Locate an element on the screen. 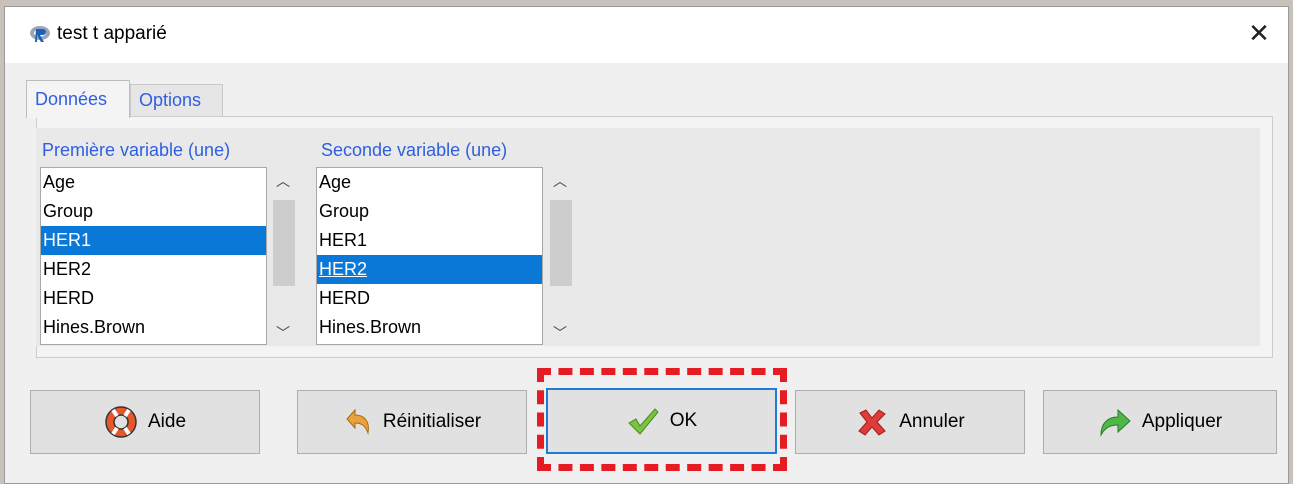 This screenshot has width=1293, height=484. list-item-selected: HER1 is located at coordinates (153, 240).